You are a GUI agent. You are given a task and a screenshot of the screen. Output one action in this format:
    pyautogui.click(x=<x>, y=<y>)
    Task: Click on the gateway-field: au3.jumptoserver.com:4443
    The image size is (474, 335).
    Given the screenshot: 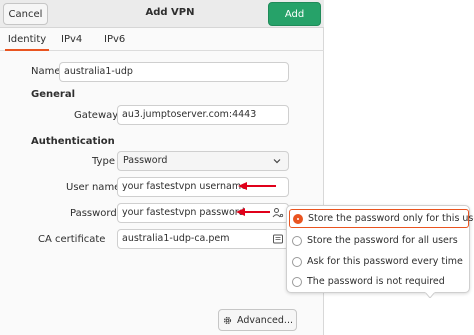 What is the action you would take?
    pyautogui.click(x=203, y=115)
    